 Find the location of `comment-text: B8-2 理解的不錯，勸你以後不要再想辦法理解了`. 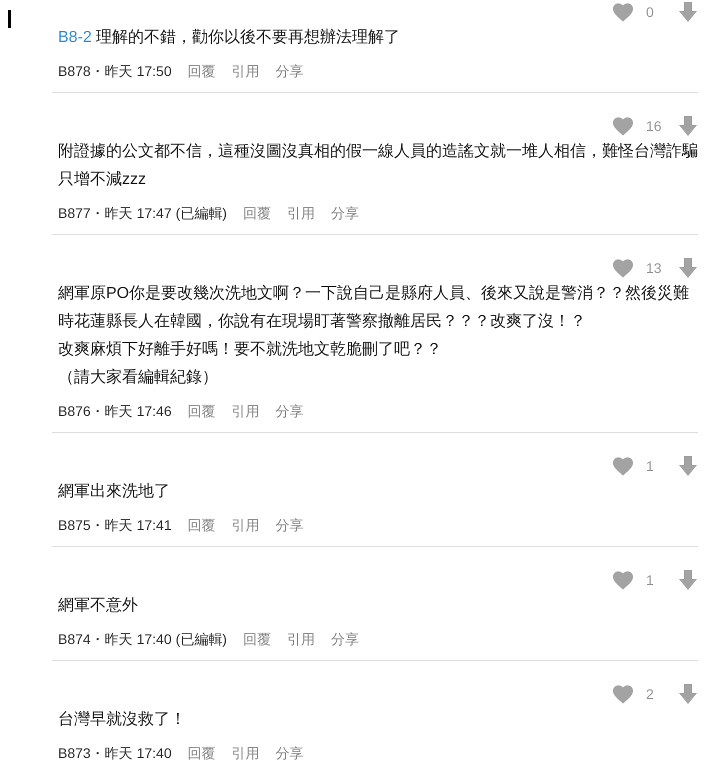

comment-text: B8-2 理解的不錯，勸你以後不要再想辦法理解了 is located at coordinates (230, 38).